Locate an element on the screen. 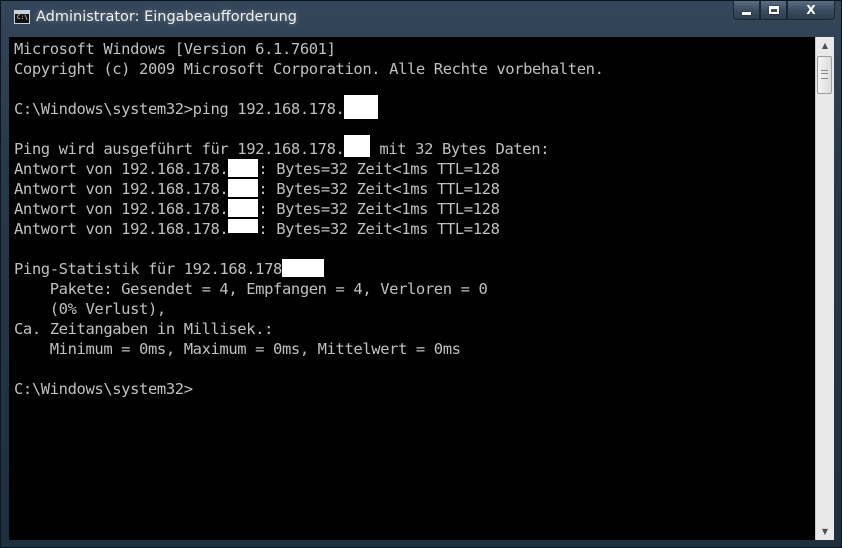 The width and height of the screenshot is (842, 548). vertical-scrollbar: ▲ ▼ is located at coordinates (824, 288).